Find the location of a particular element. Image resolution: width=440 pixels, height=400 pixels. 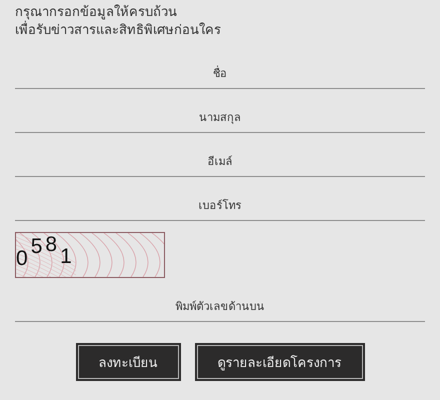

captcha-digit: 5 is located at coordinates (36, 247).